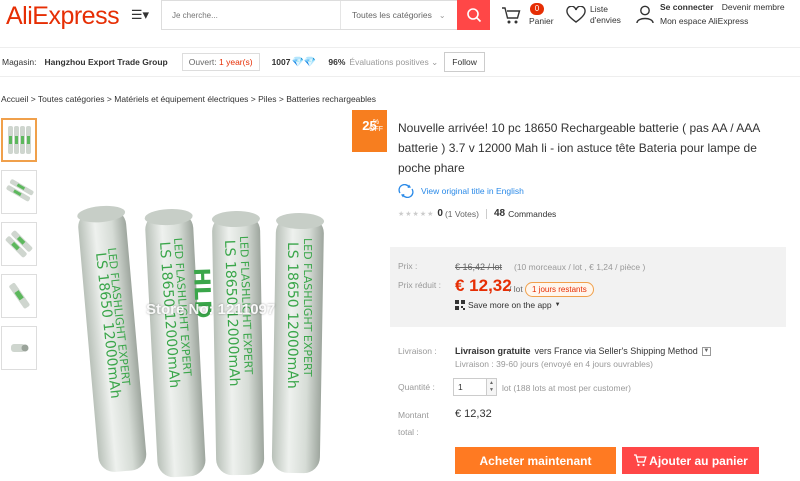  I want to click on orders-label: Commandes, so click(532, 213).